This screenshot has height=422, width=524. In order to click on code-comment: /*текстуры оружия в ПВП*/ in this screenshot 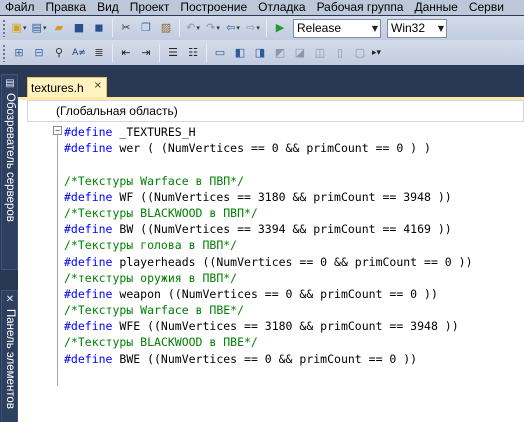, I will do `click(151, 277)`.